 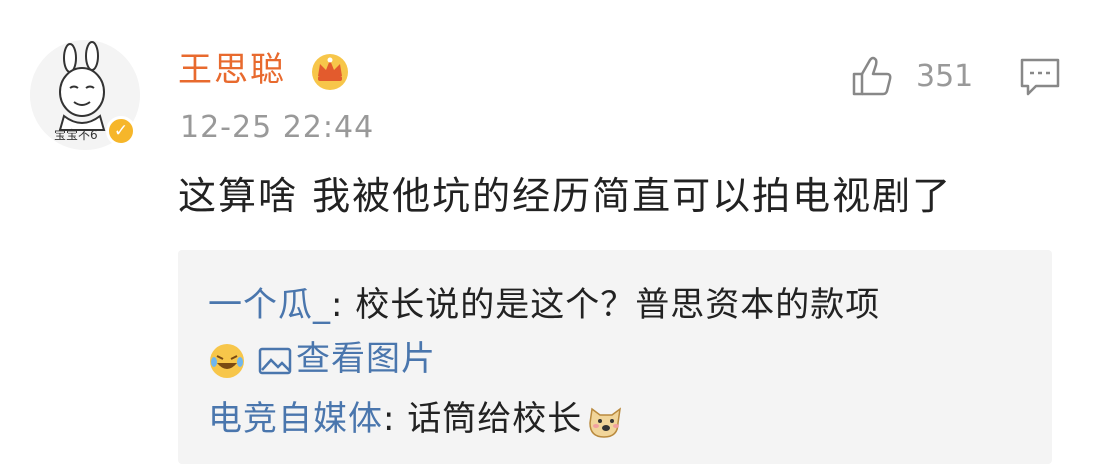 I want to click on reply-text: 校长说的是这个？普思资本的款项, so click(x=618, y=305).